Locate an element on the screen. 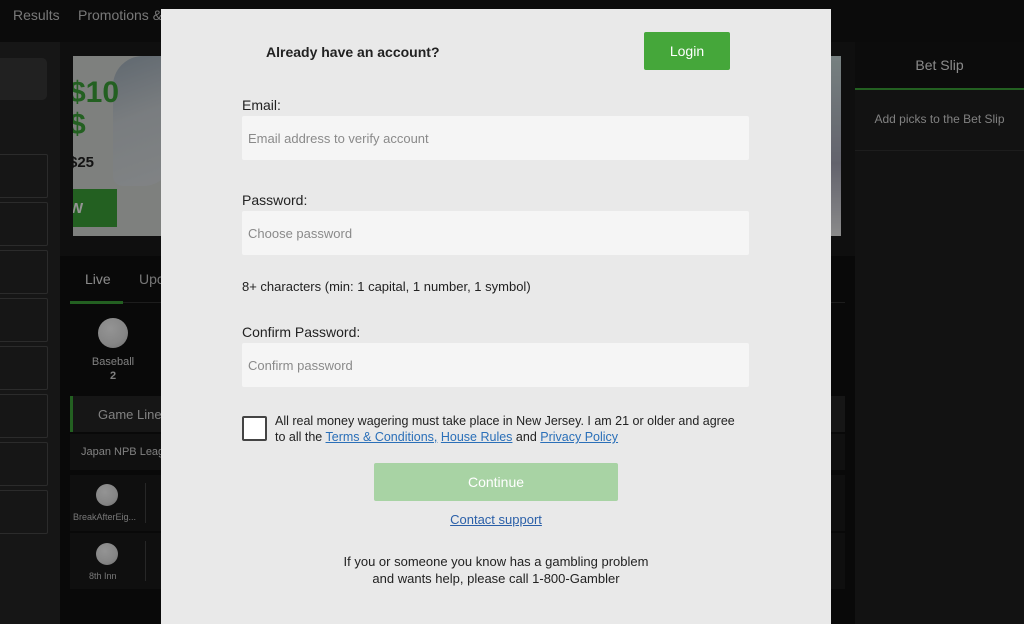 The image size is (1024, 624). continue-button: Continue is located at coordinates (496, 482).